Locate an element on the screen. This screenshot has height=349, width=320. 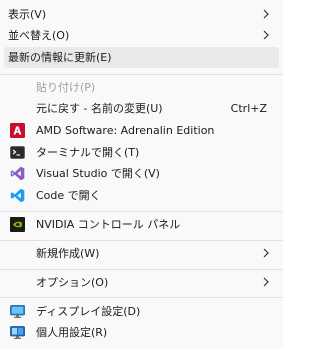
menu-item-paste: 貼り付け(P) is located at coordinates (141, 87).